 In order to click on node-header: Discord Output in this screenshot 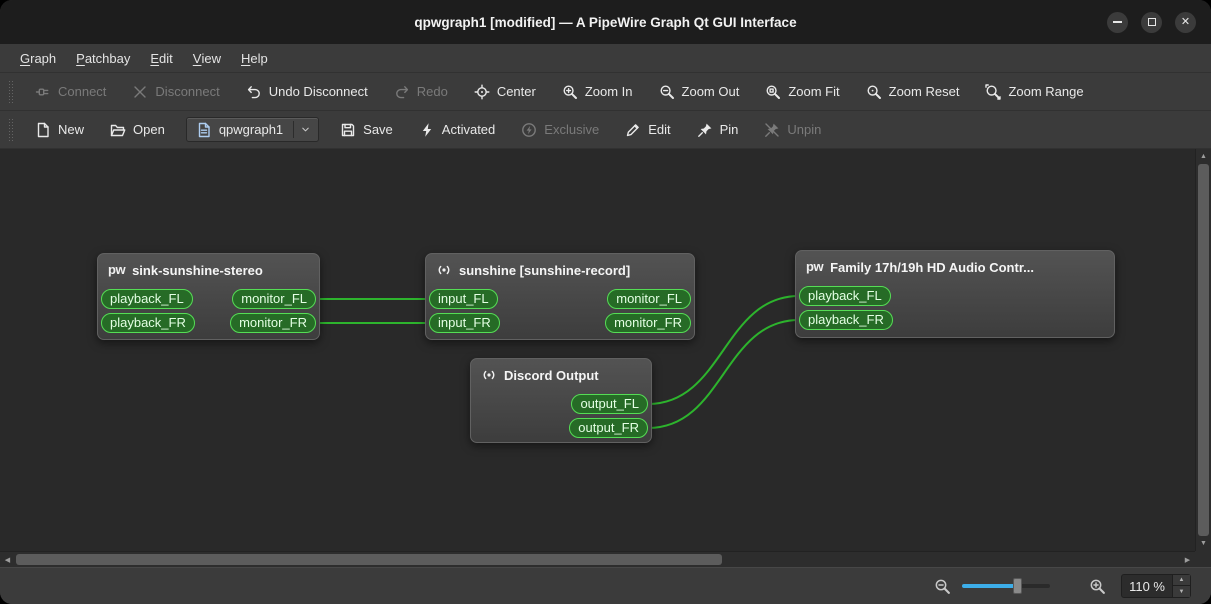, I will do `click(561, 374)`.